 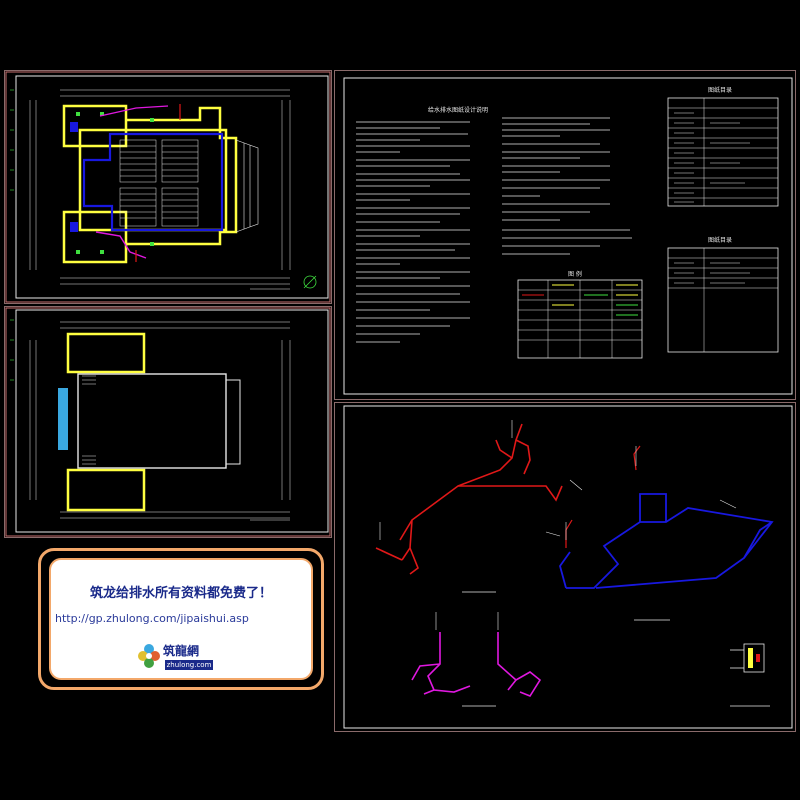 What do you see at coordinates (189, 665) in the screenshot?
I see `logo-domain: zhulong.com` at bounding box center [189, 665].